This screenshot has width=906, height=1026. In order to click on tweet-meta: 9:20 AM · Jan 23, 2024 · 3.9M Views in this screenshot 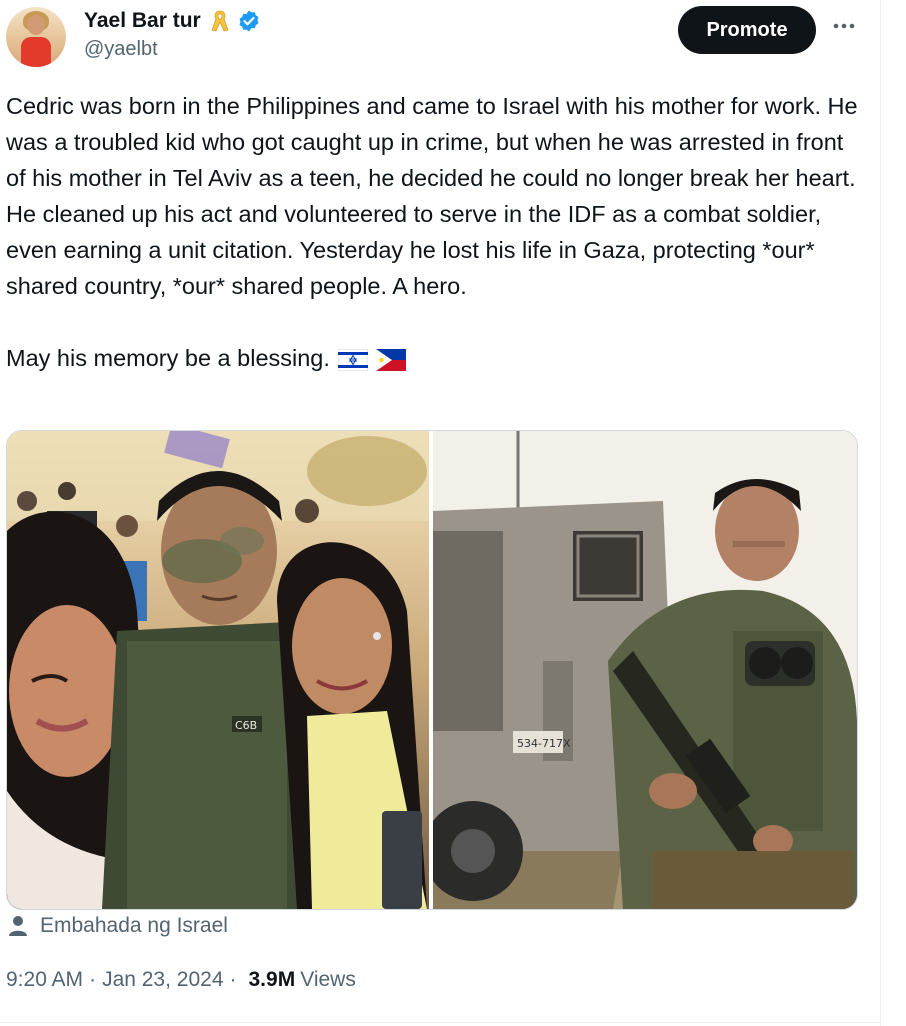, I will do `click(181, 980)`.